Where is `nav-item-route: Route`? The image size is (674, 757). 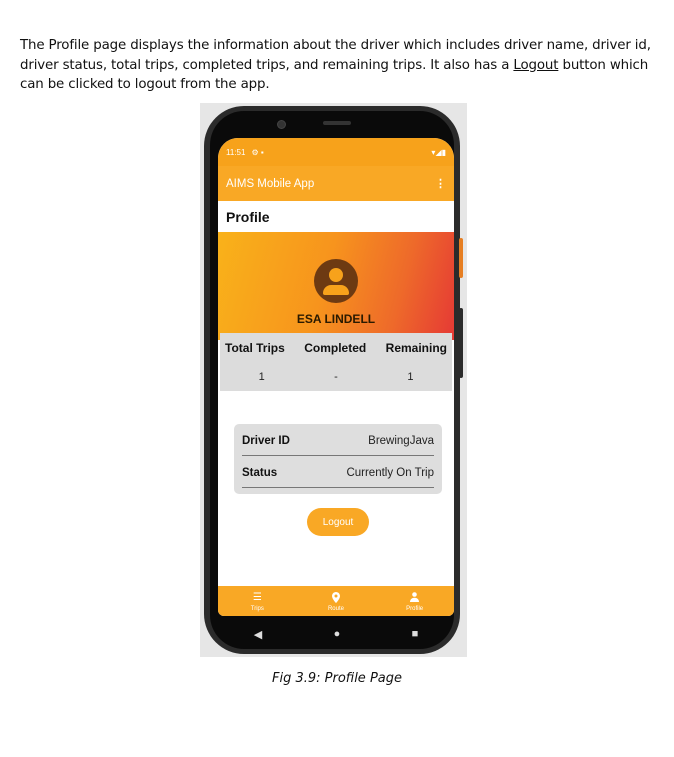 nav-item-route: Route is located at coordinates (336, 602).